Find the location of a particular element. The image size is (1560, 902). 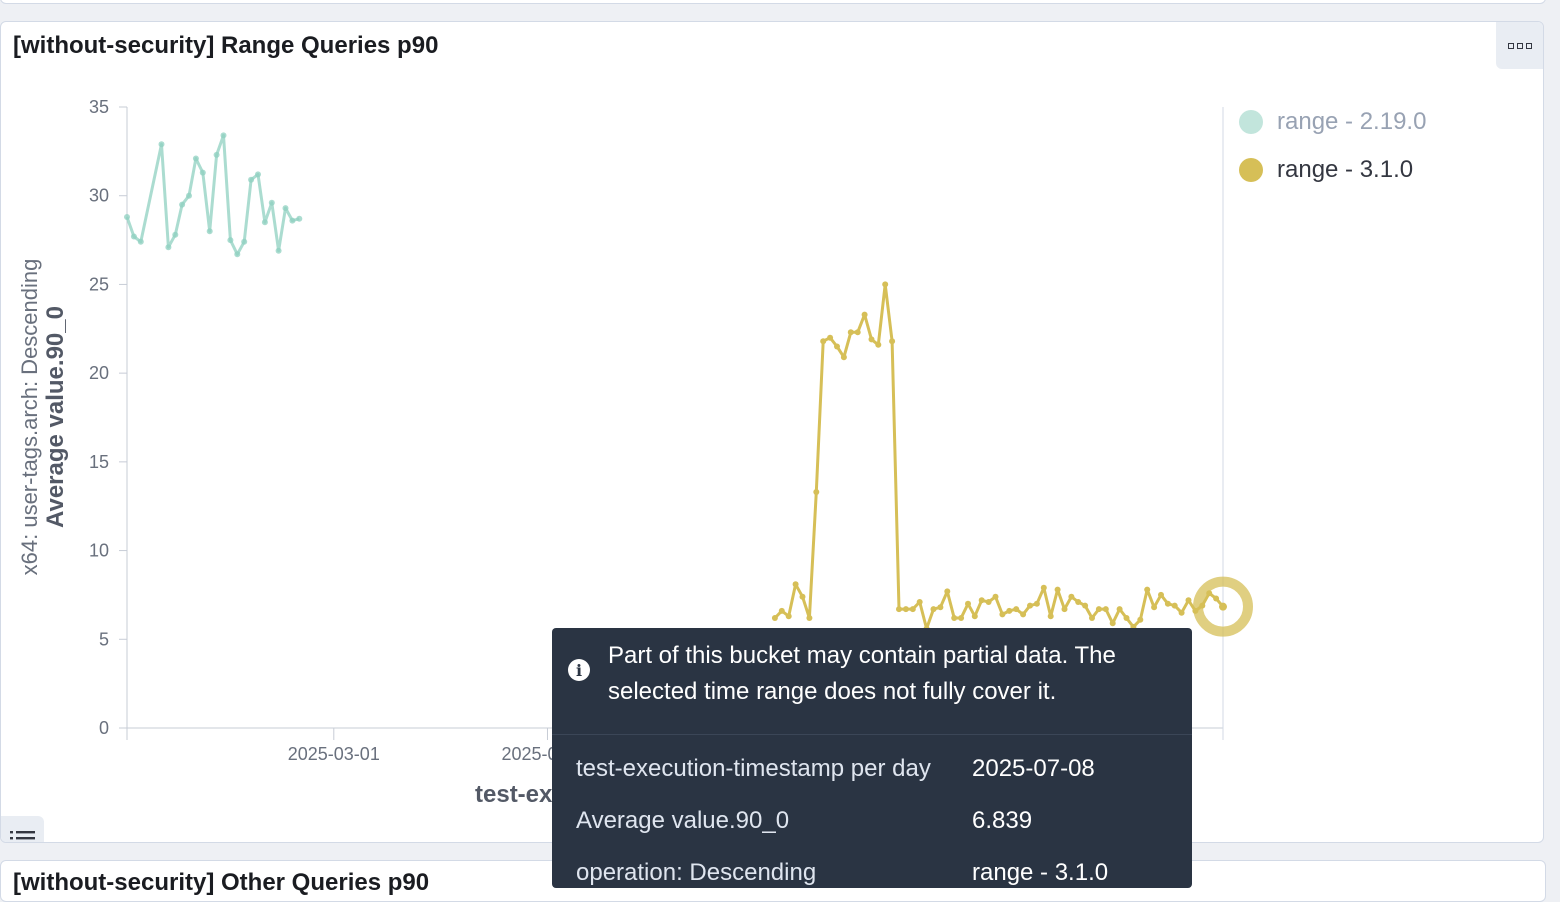

legend-item-range-2-19-0: range - 2.19.0 is located at coordinates (1332, 122).